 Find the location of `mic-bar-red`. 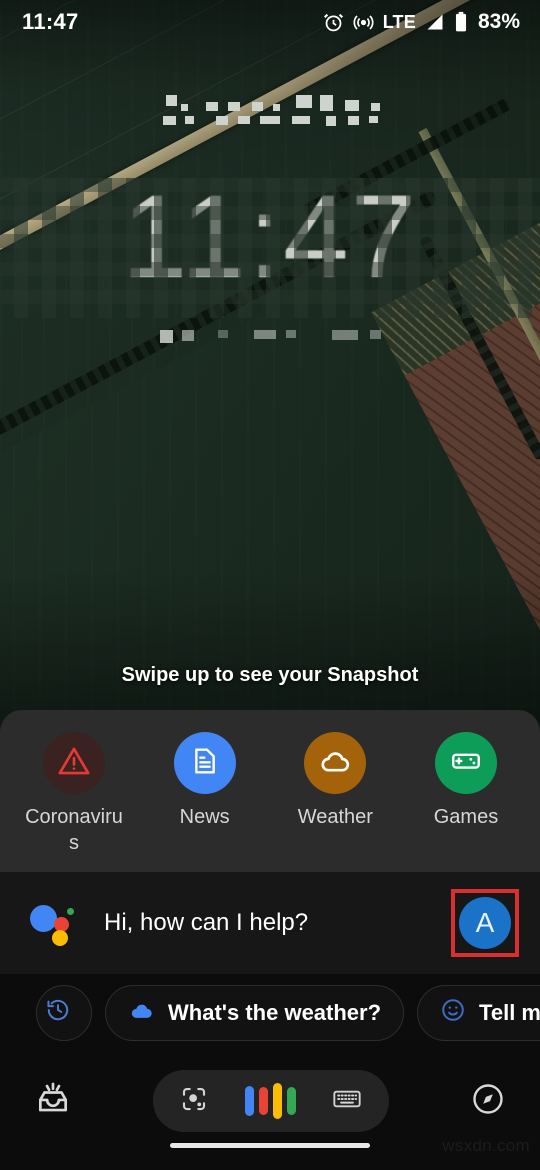

mic-bar-red is located at coordinates (263, 1101).